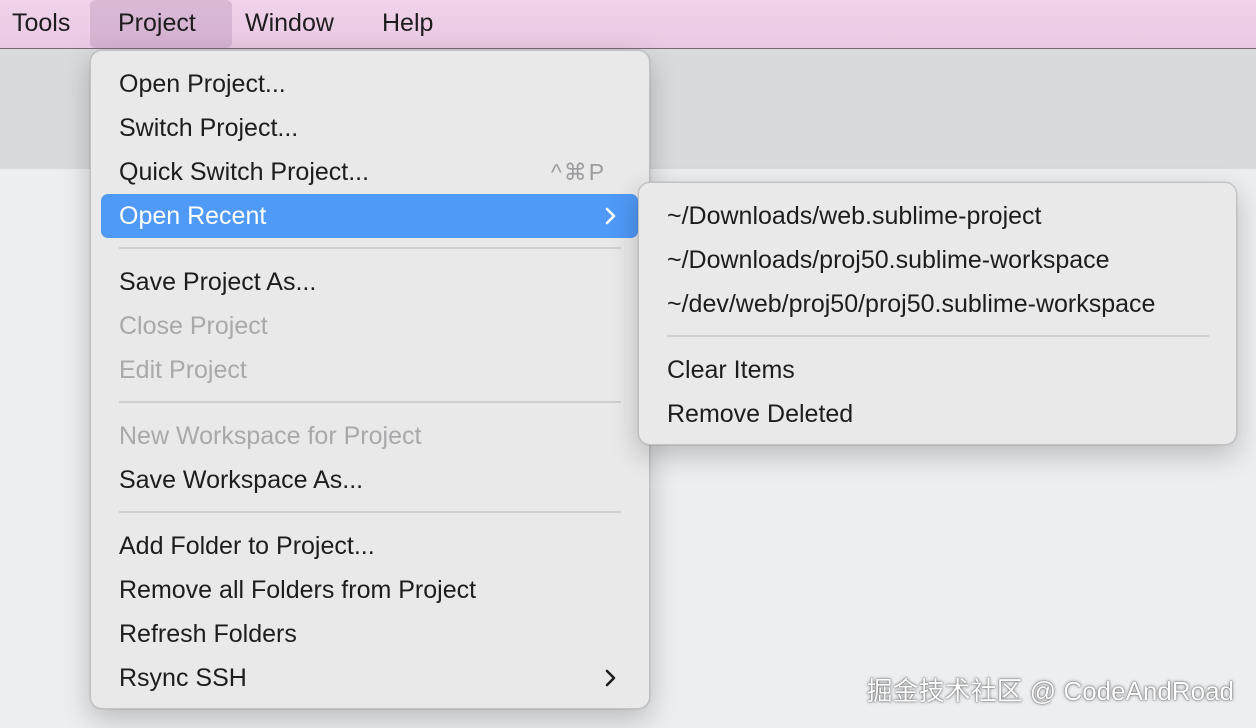  I want to click on menu-item-label: Clear Items, so click(731, 370).